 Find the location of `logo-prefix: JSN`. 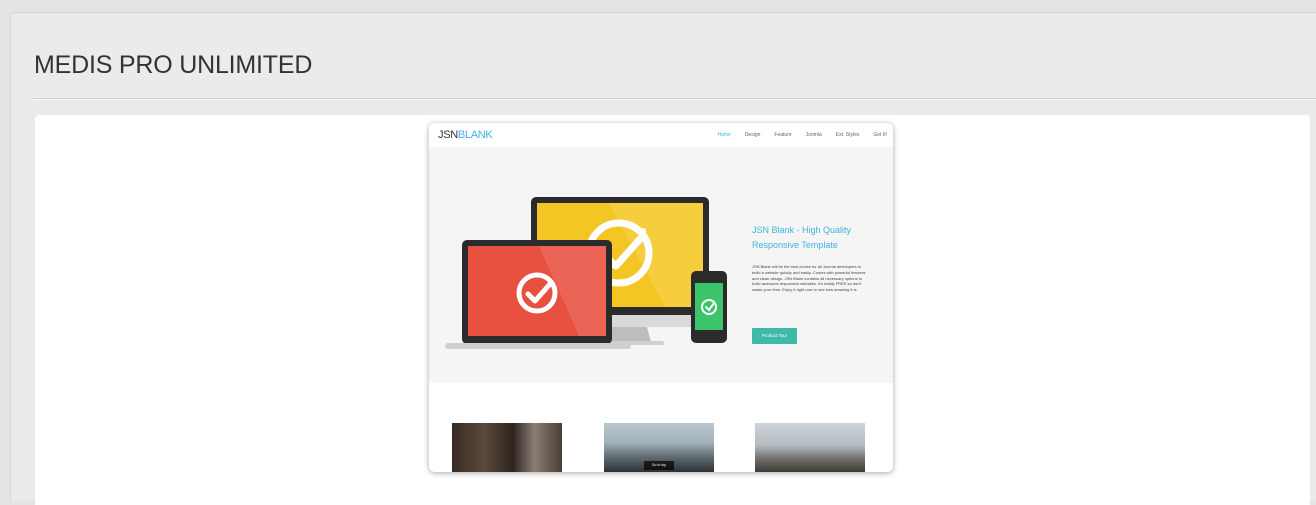

logo-prefix: JSN is located at coordinates (448, 135).